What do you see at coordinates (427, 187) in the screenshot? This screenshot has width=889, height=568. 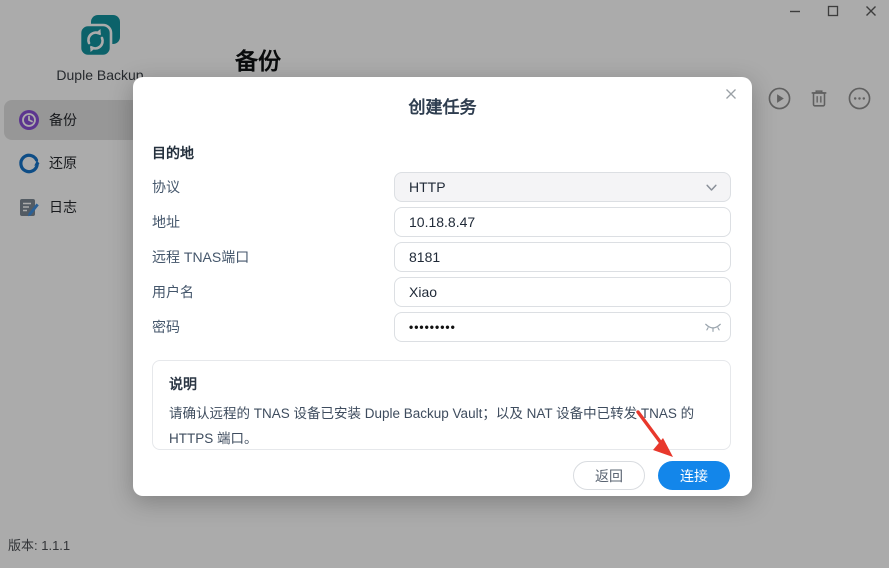 I see `protocol-value: HTTP` at bounding box center [427, 187].